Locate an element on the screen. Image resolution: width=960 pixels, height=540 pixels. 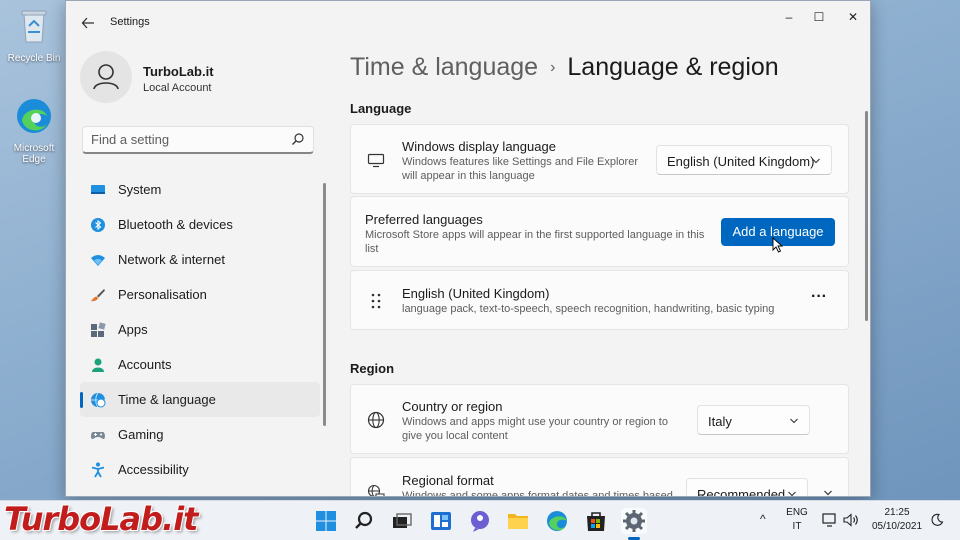
user-icon is located at coordinates (106, 77).